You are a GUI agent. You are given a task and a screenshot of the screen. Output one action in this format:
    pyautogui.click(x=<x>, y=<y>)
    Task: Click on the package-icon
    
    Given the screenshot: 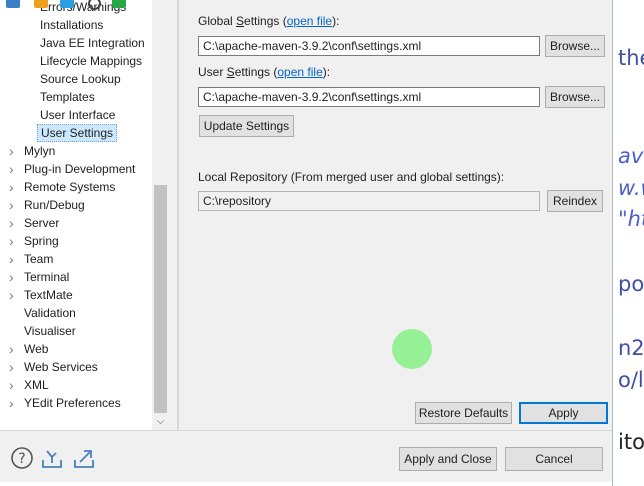 What is the action you would take?
    pyautogui.click(x=41, y=4)
    